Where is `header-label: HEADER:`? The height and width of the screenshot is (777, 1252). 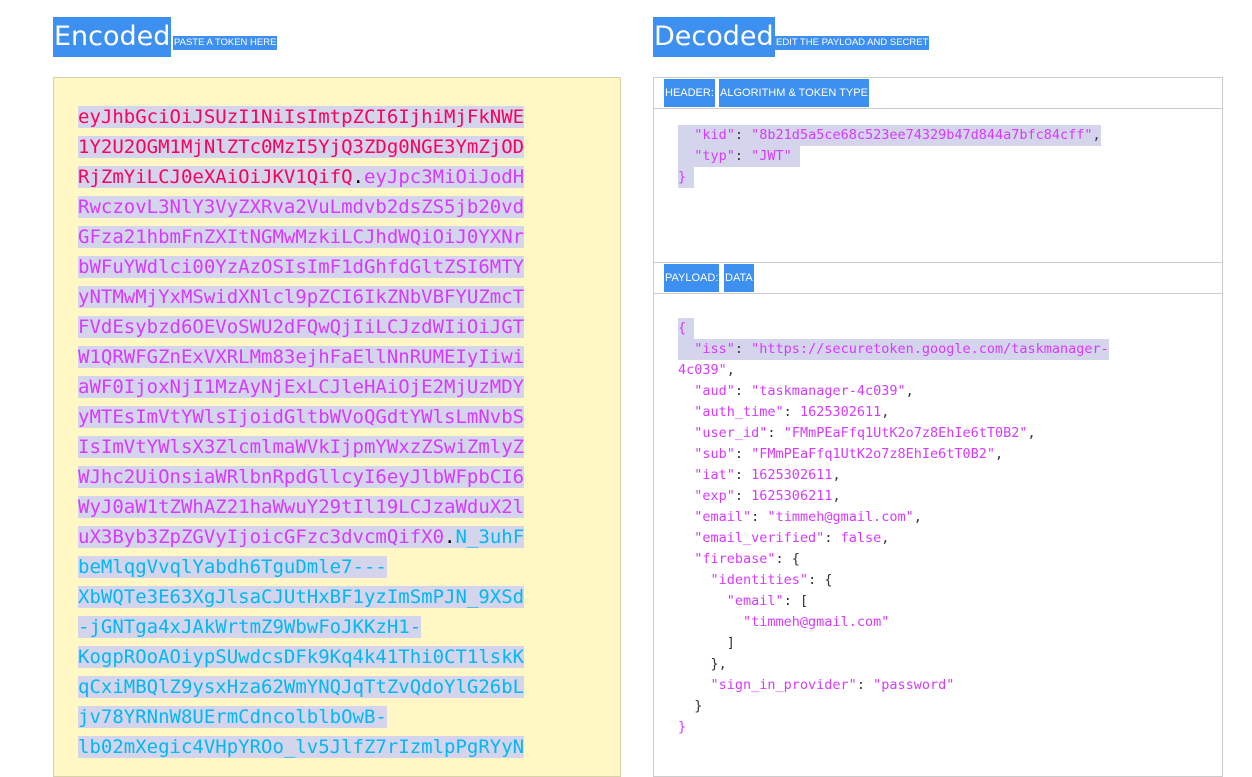 header-label: HEADER: is located at coordinates (689, 93).